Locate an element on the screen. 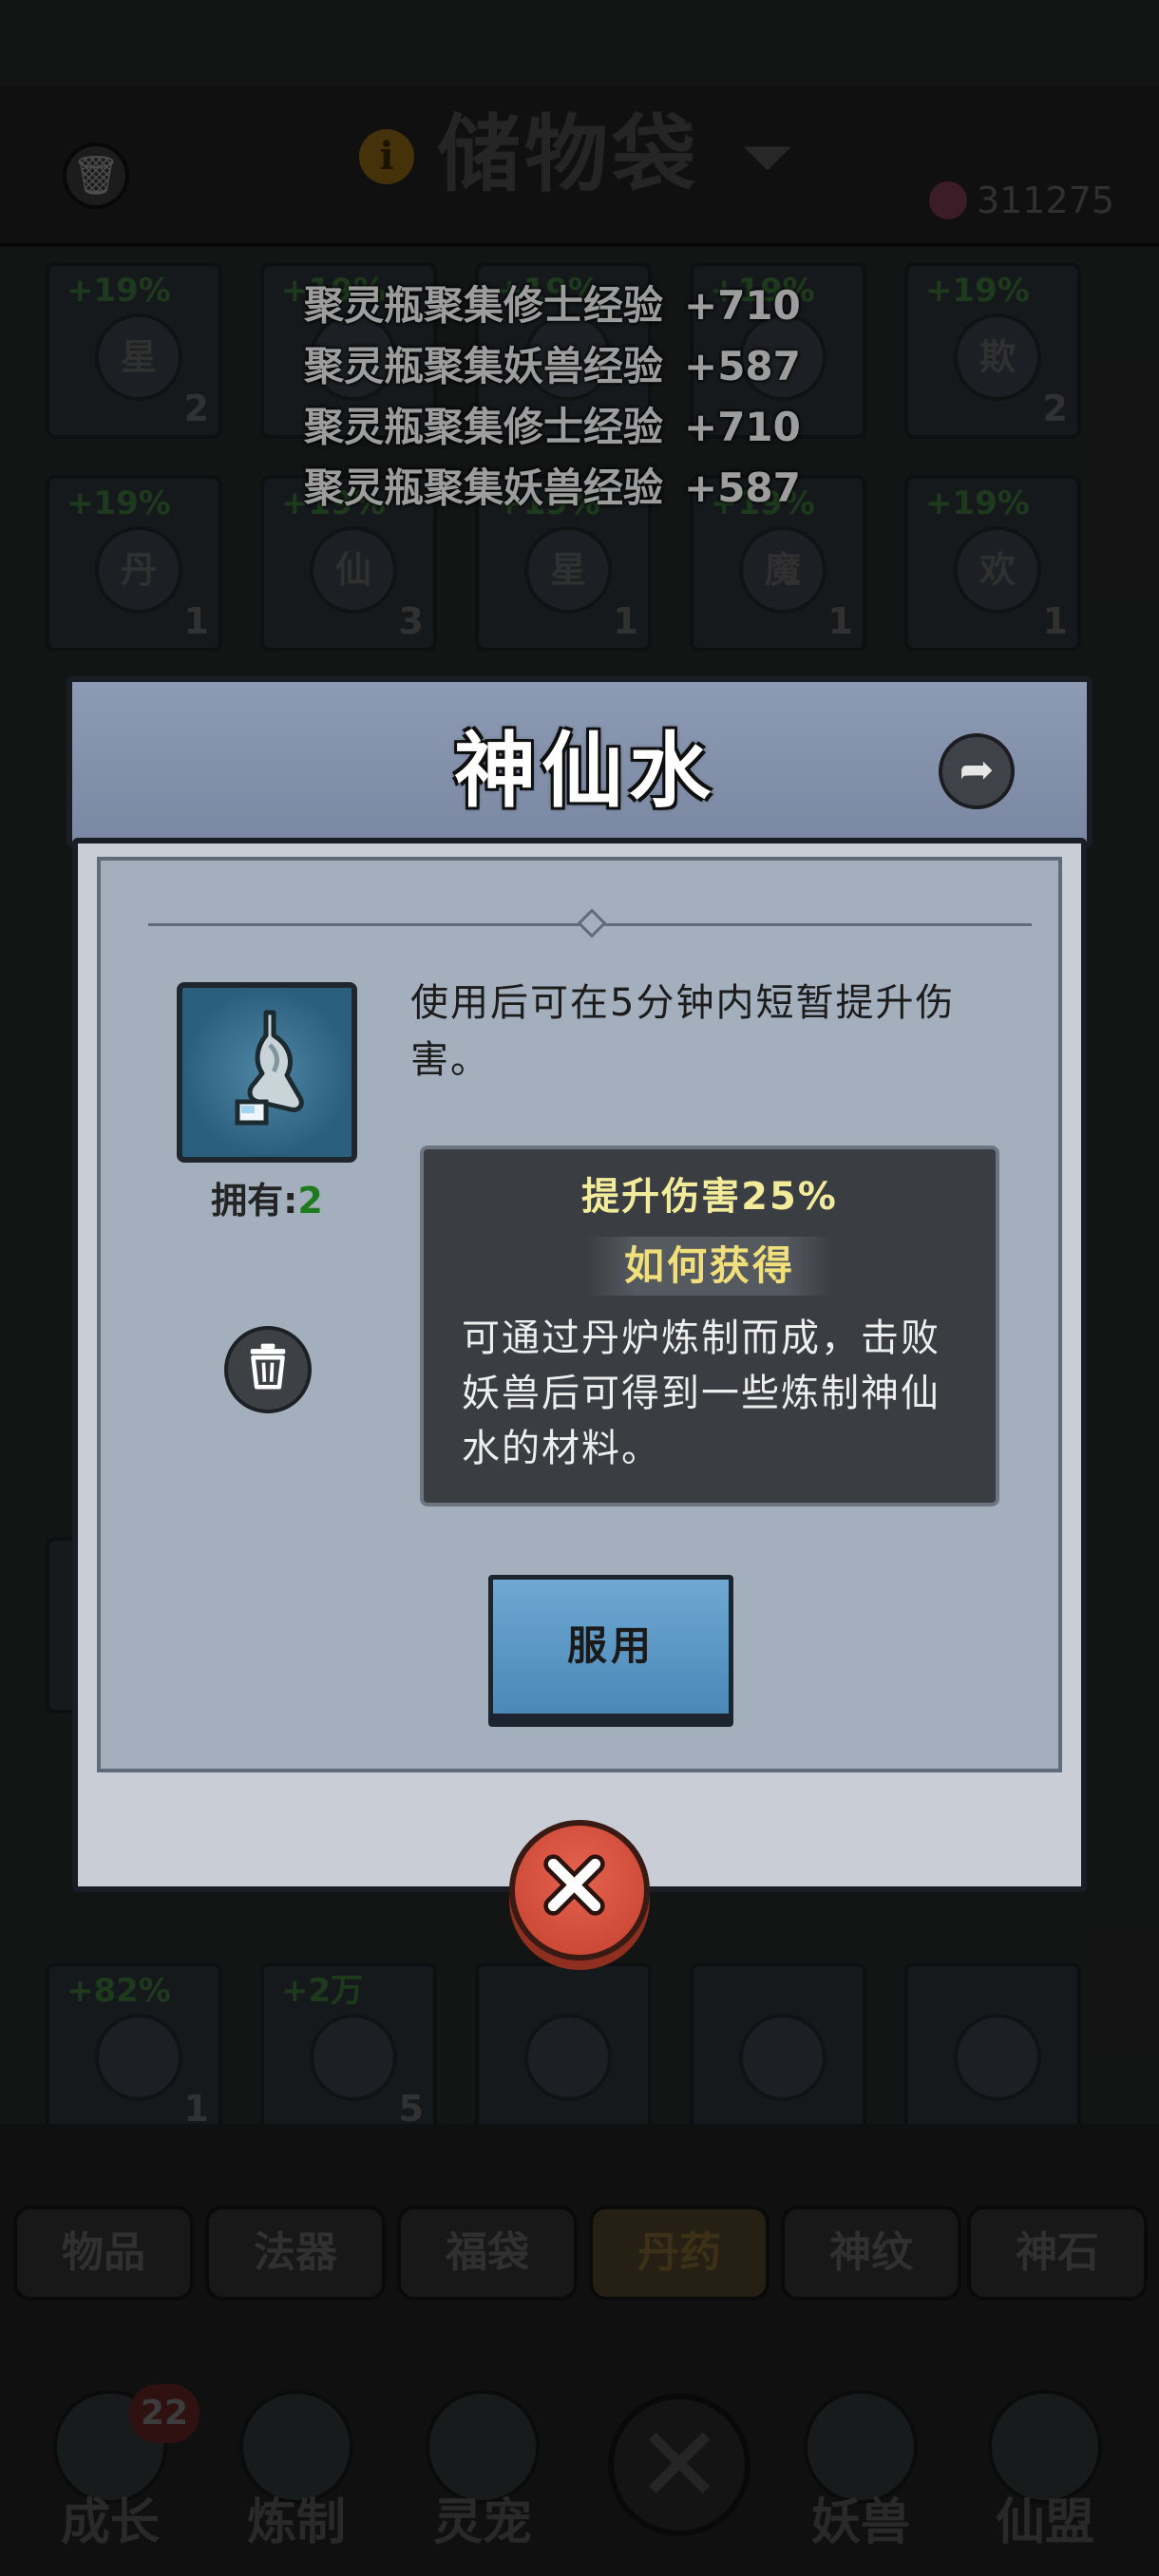  trash-icon is located at coordinates (268, 1369).